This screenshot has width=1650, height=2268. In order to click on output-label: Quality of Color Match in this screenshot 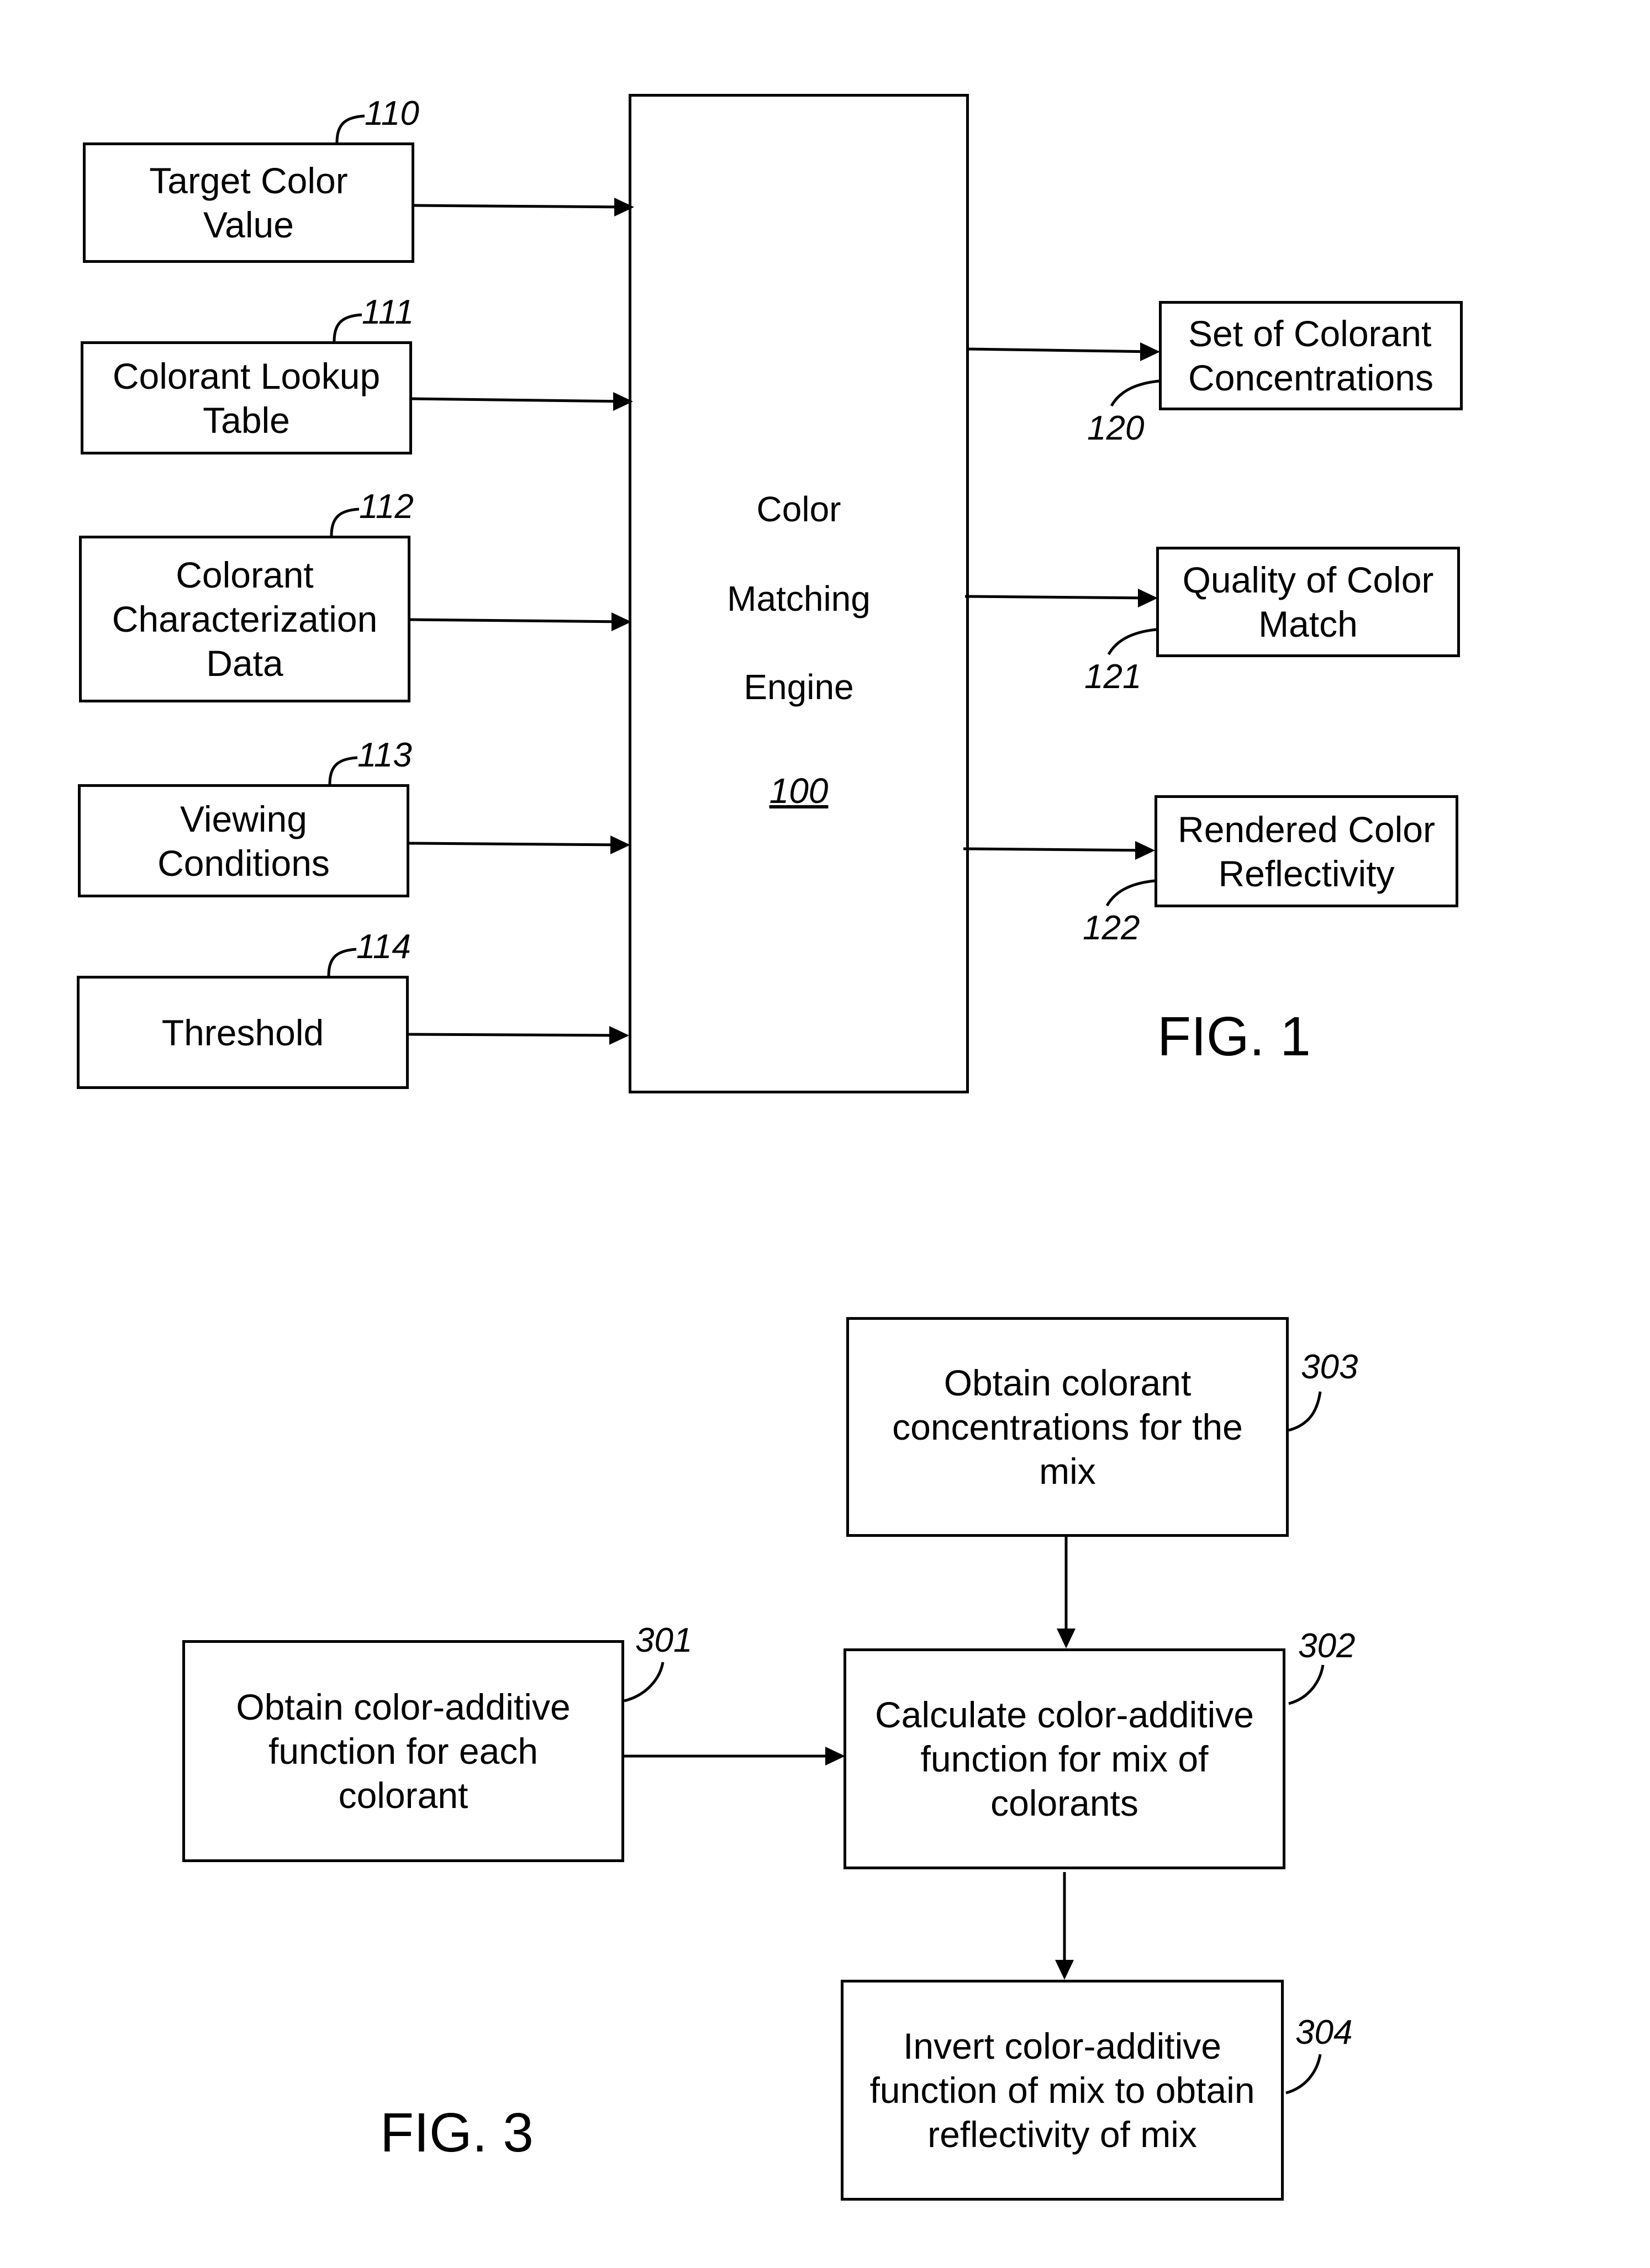, I will do `click(1308, 601)`.